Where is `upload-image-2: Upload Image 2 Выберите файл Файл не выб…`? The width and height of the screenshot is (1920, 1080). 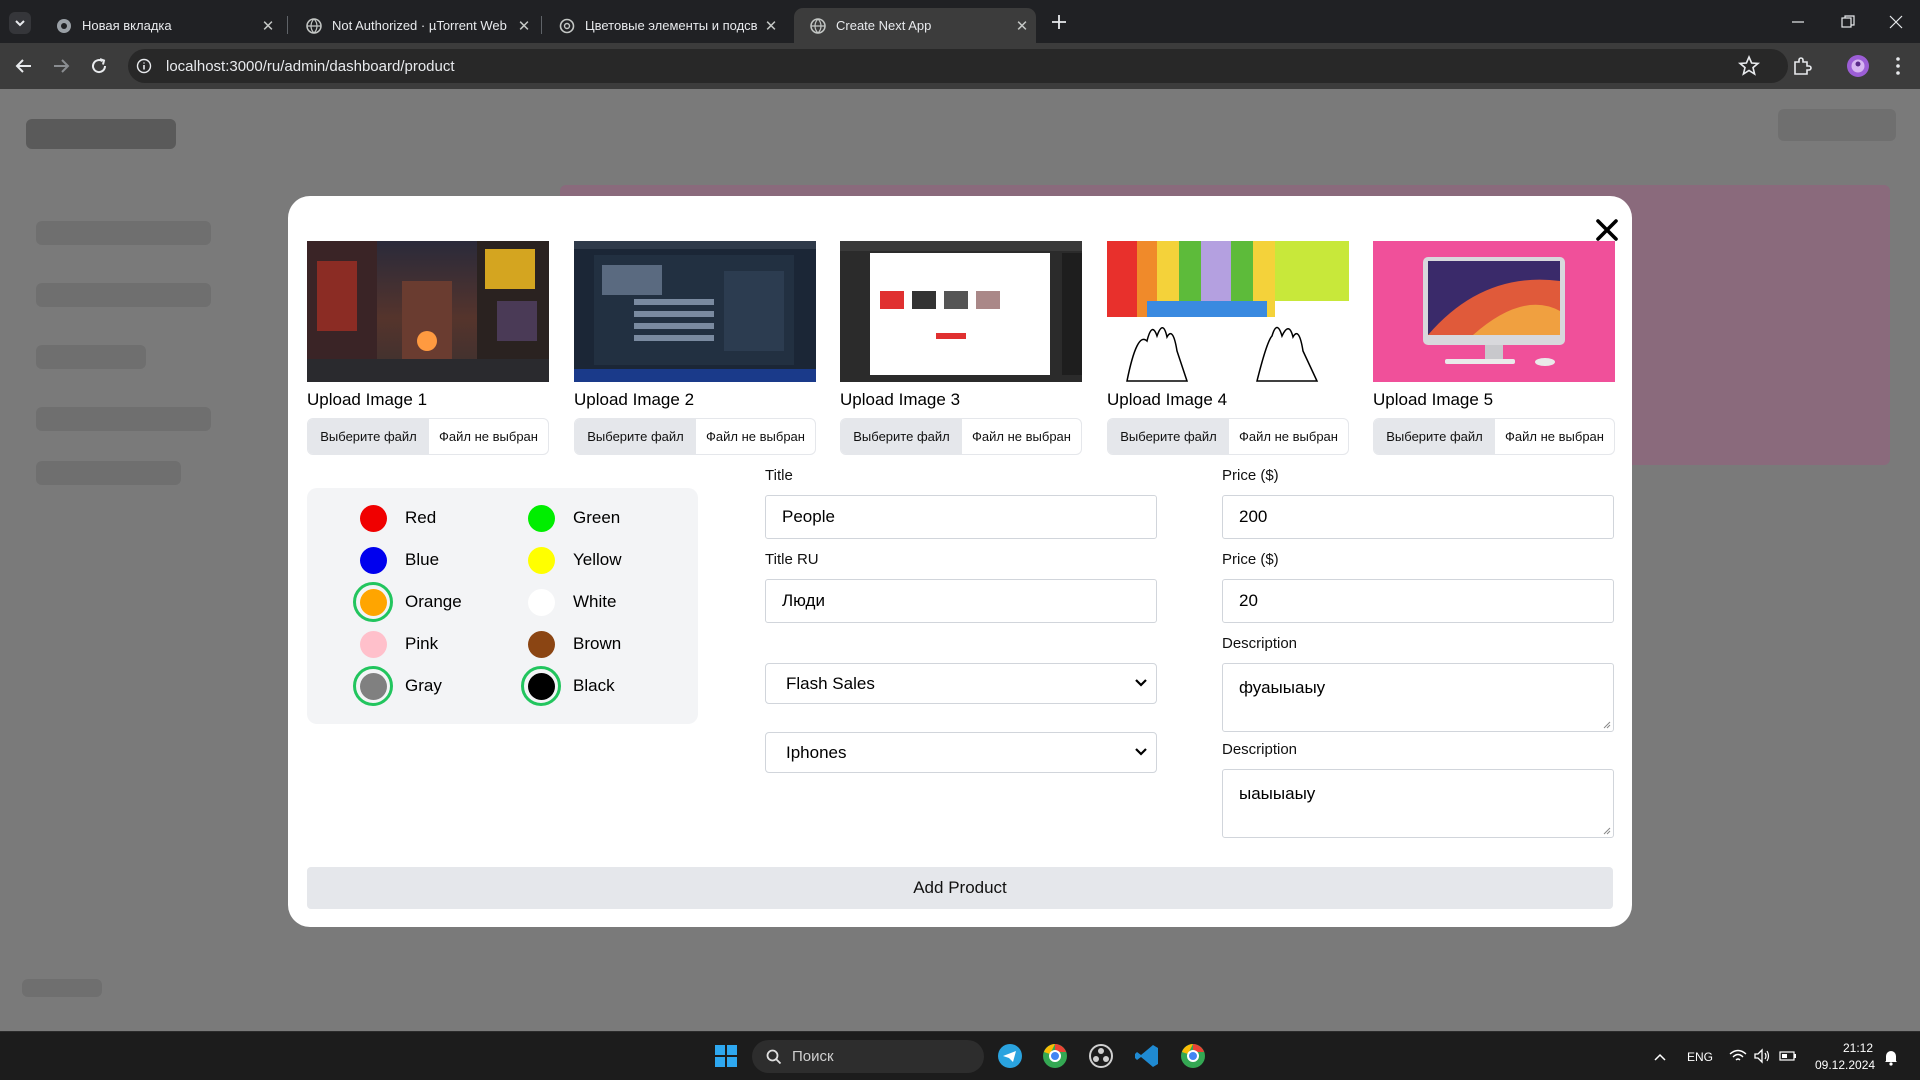 upload-image-2: Upload Image 2 Выберите файл Файл не выб… is located at coordinates (695, 348).